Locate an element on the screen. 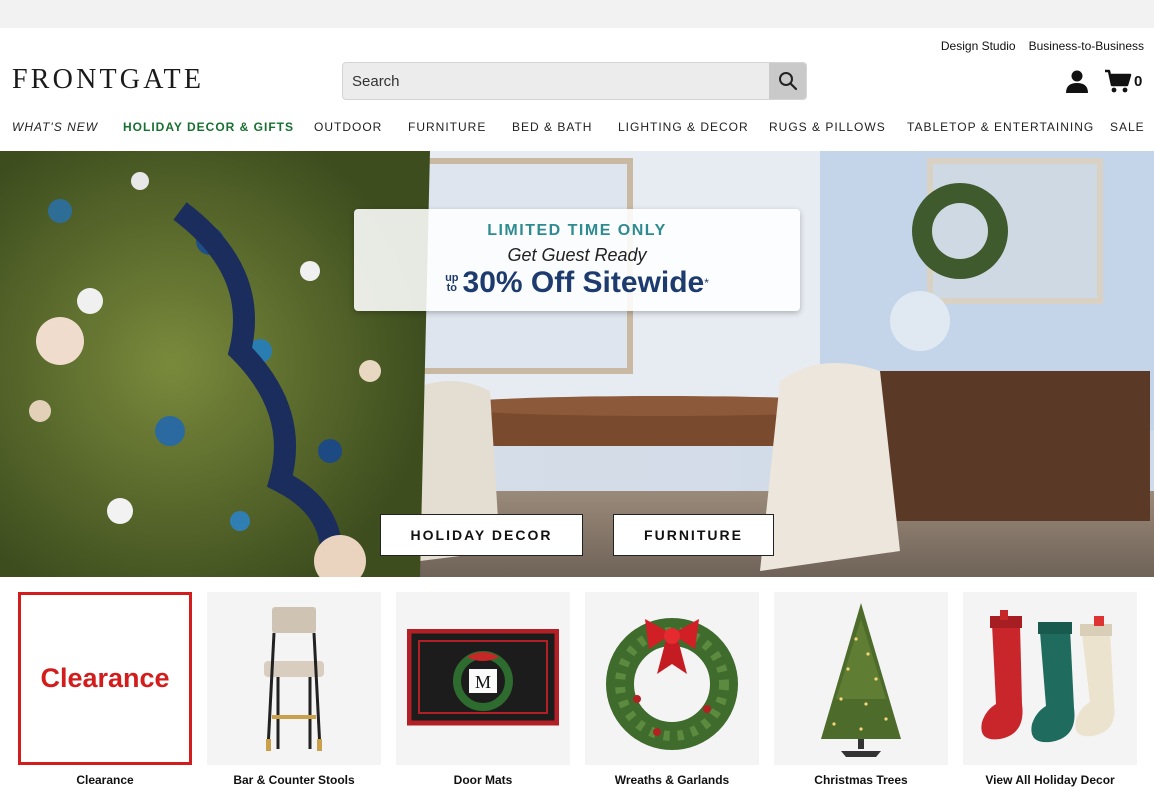  category-wreaths-garlands: Wreaths & Garlands is located at coordinates (672, 689).